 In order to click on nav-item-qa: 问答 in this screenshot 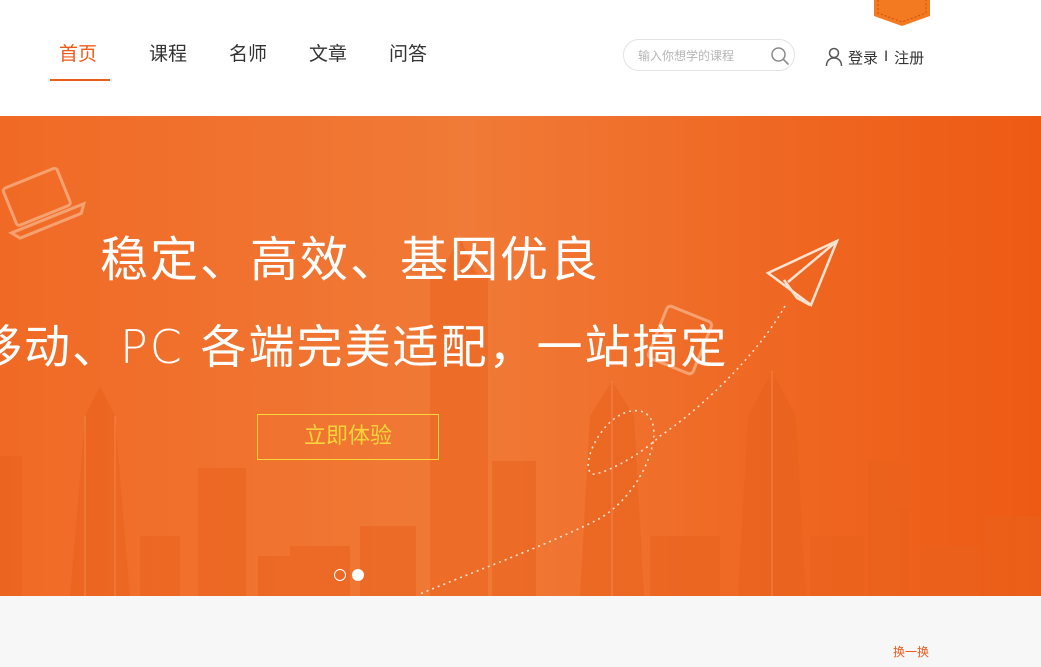, I will do `click(408, 60)`.